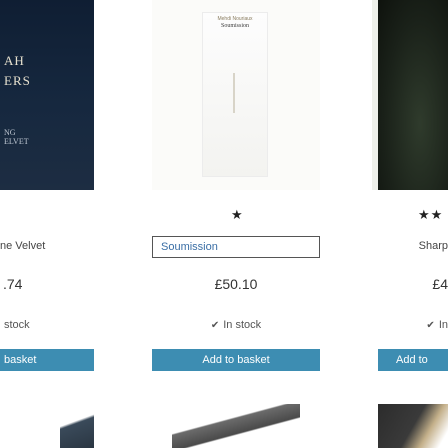 This screenshot has height=448, width=448. What do you see at coordinates (17, 80) in the screenshot?
I see `cover-text: ERS` at bounding box center [17, 80].